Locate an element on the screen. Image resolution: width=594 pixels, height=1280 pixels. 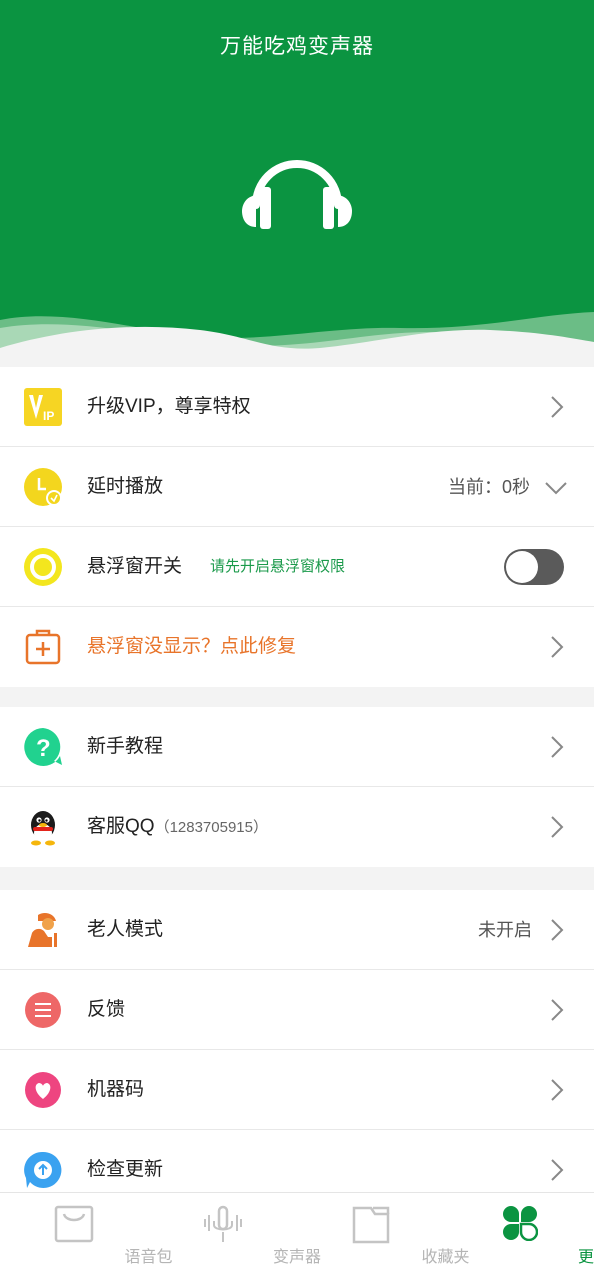
bottom-tab-bar: 语音包 变声器 收藏夹 更多 is located at coordinates (297, 1236).